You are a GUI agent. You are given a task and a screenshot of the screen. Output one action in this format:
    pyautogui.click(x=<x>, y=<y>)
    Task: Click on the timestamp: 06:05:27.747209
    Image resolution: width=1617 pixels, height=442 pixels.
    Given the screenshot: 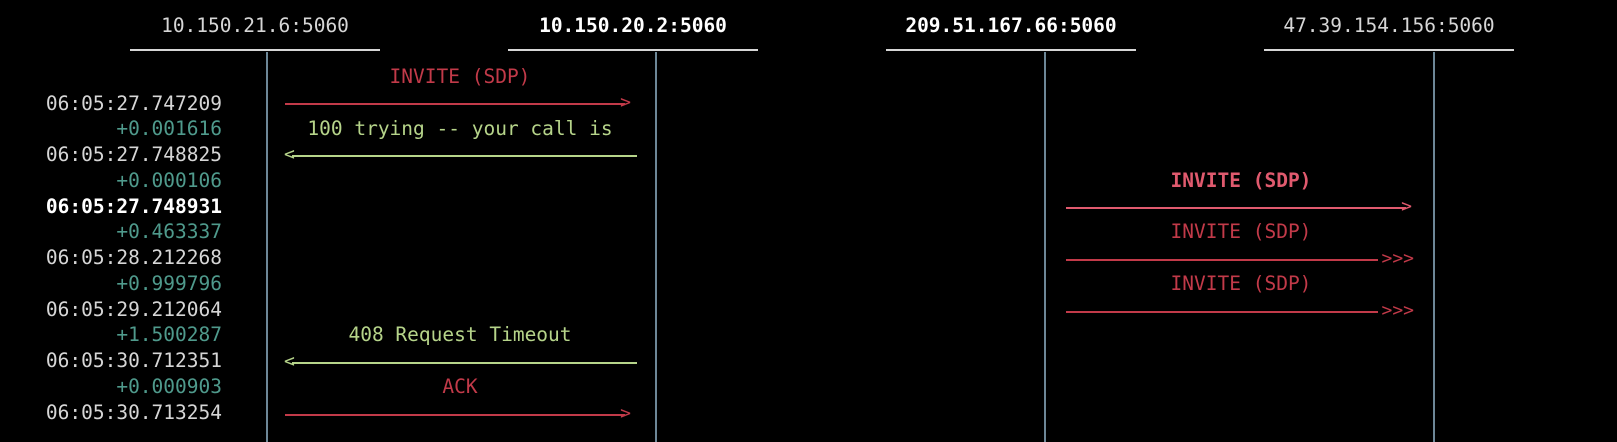 What is the action you would take?
    pyautogui.click(x=133, y=103)
    